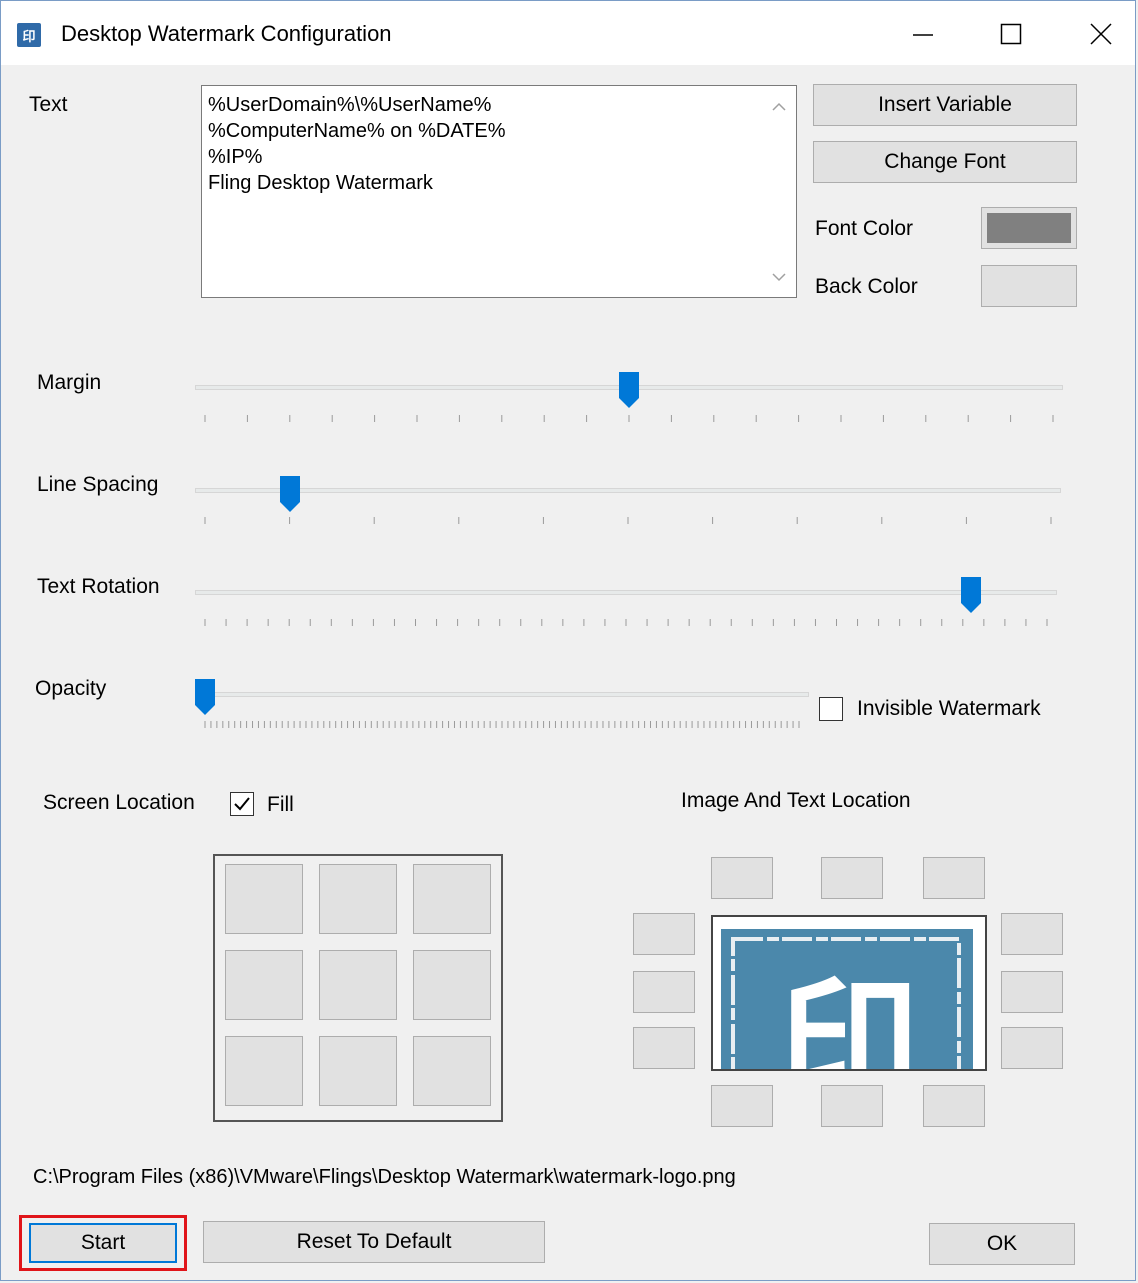 This screenshot has width=1138, height=1283. I want to click on app-icon: 印, so click(29, 35).